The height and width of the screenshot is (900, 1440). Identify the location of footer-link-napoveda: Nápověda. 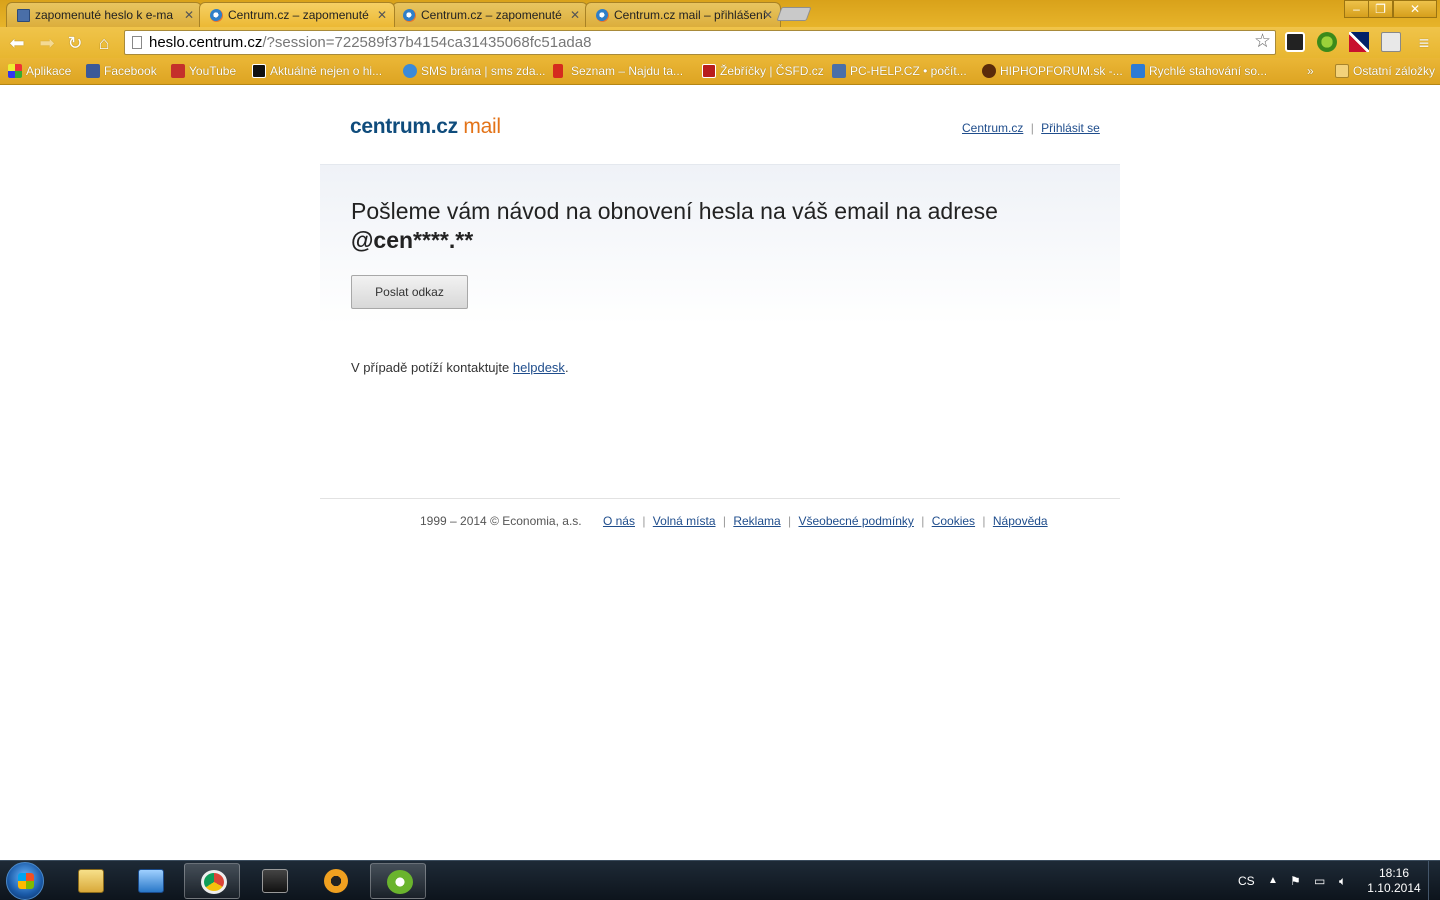
(1020, 521).